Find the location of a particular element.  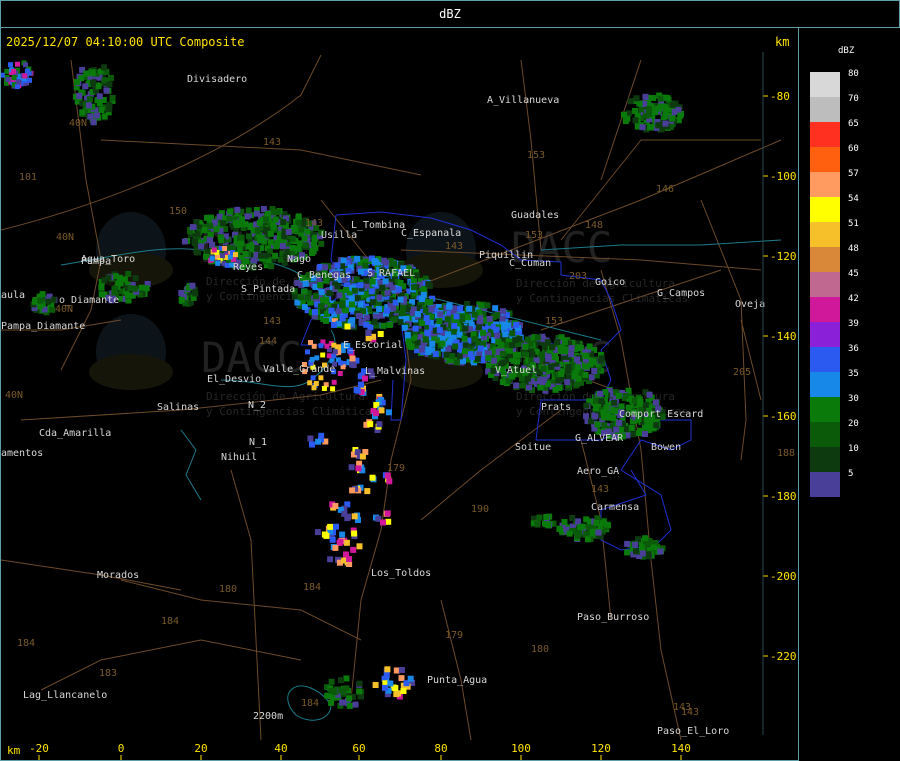

legend-value: 20 is located at coordinates (853, 424).